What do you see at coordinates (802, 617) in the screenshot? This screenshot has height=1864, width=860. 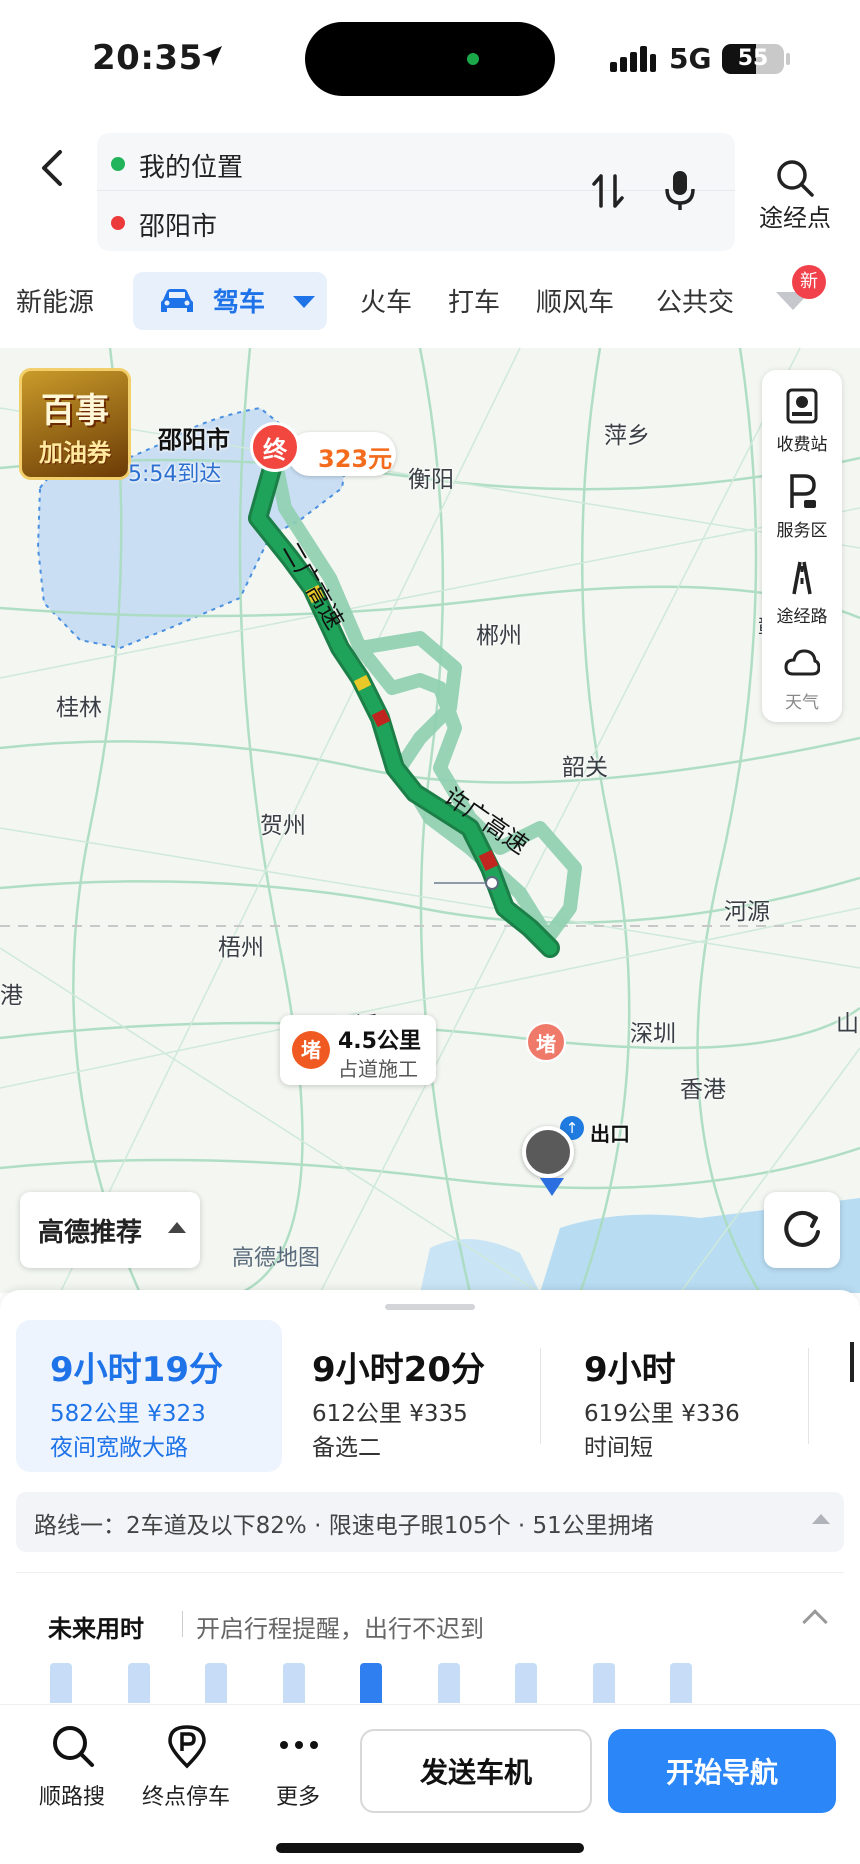 I see `tool-label: 途经路` at bounding box center [802, 617].